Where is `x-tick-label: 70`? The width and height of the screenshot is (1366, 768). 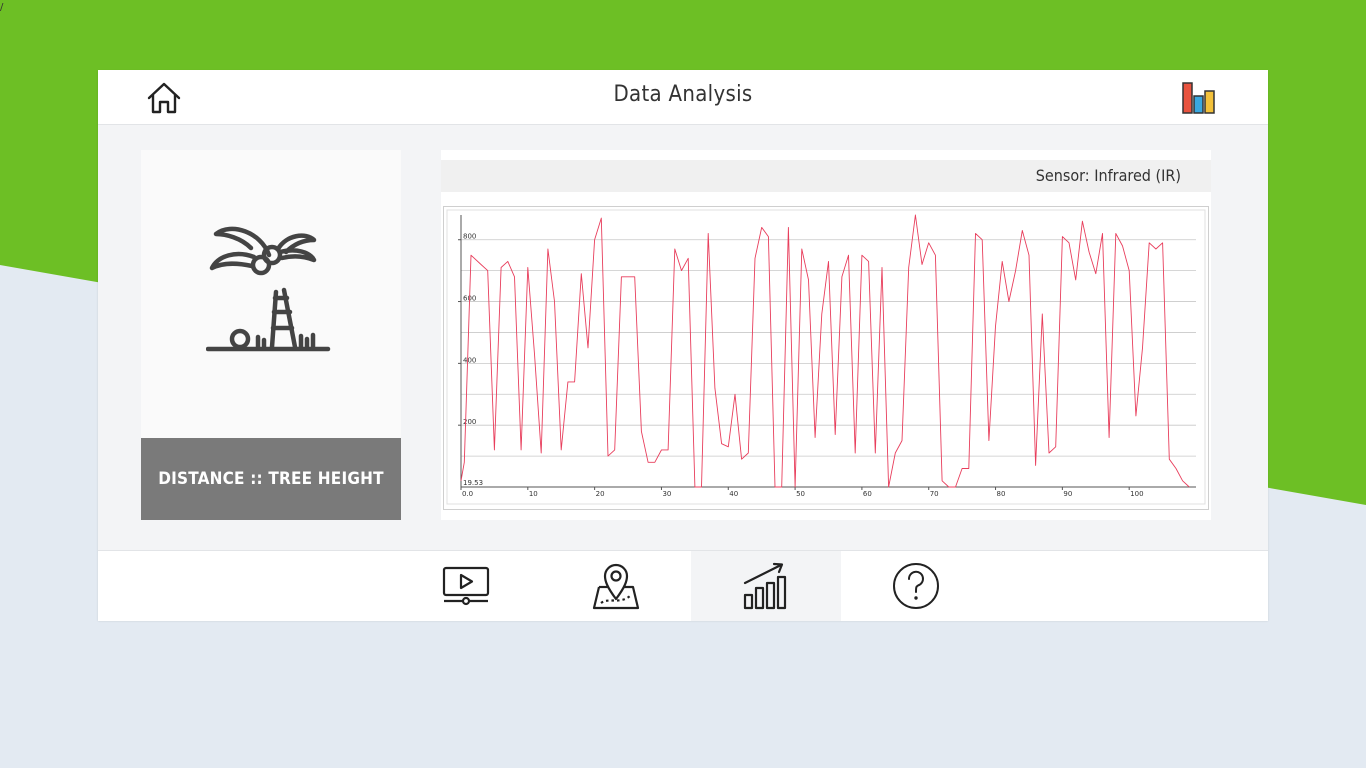
x-tick-label: 70 is located at coordinates (934, 494).